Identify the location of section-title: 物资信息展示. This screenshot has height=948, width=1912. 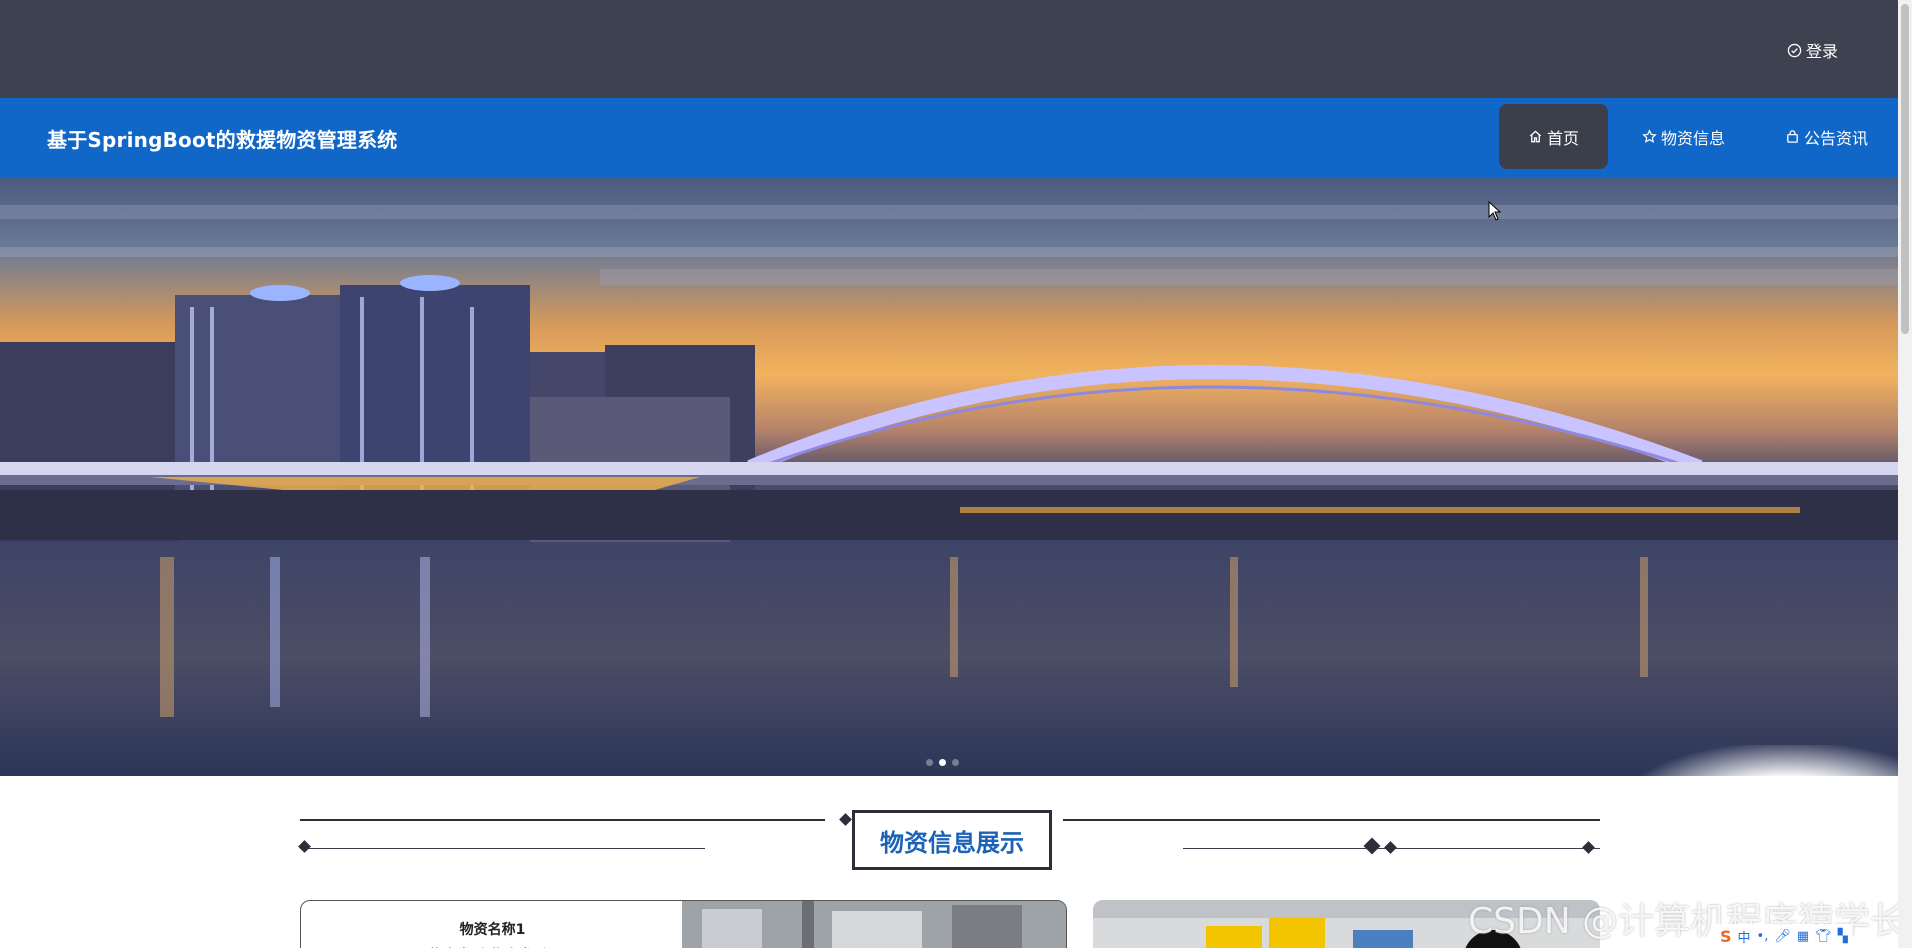
(952, 840).